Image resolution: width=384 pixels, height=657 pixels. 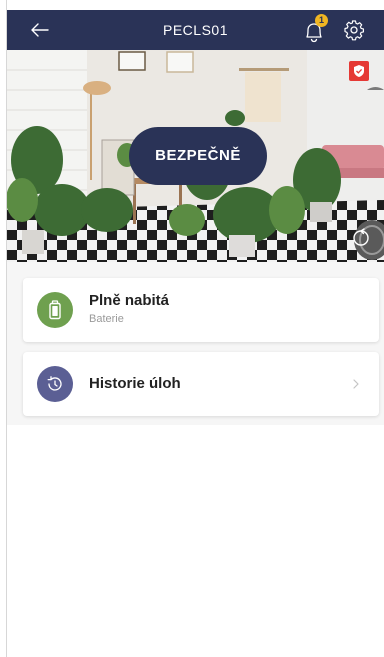 What do you see at coordinates (201, 384) in the screenshot?
I see `task-history-card: Historie úloh` at bounding box center [201, 384].